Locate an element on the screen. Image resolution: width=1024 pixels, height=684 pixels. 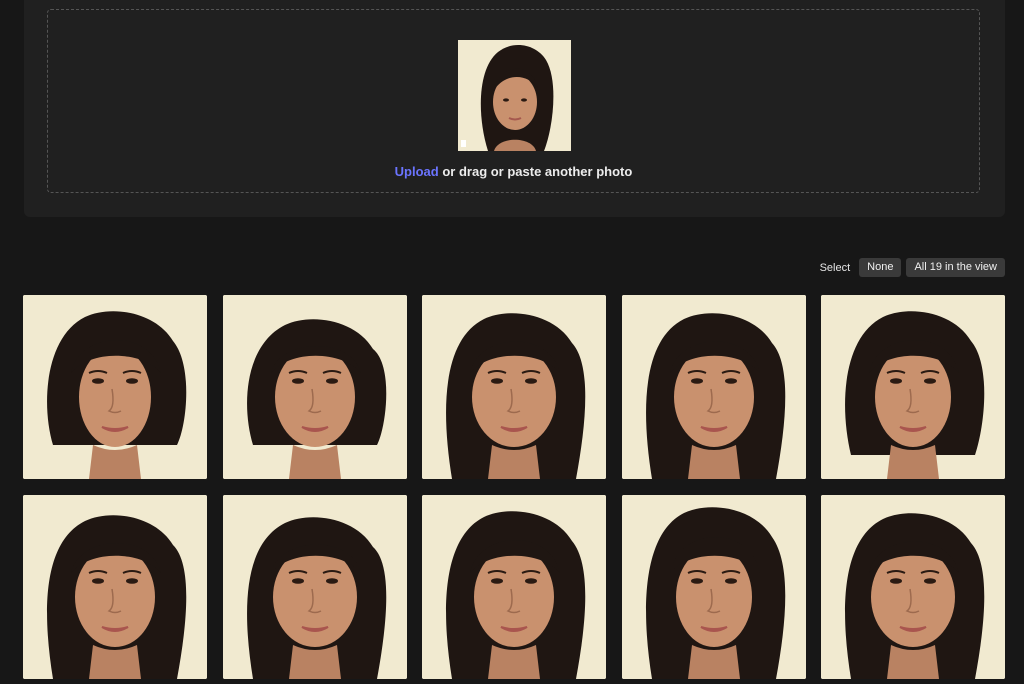
select-none-button: None is located at coordinates (880, 267).